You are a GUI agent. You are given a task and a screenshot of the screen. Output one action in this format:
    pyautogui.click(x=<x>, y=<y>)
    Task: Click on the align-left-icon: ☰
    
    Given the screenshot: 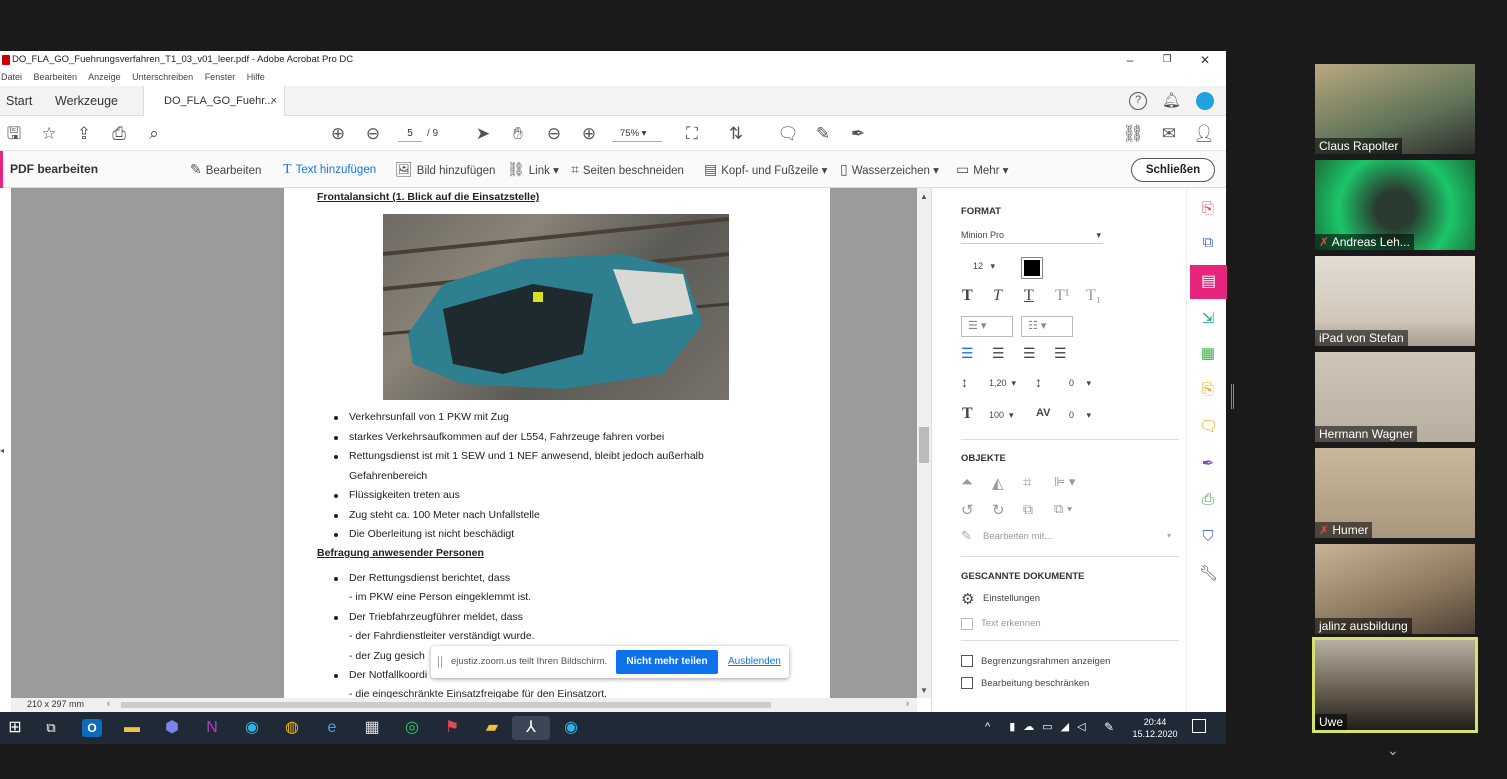 What is the action you would take?
    pyautogui.click(x=967, y=353)
    